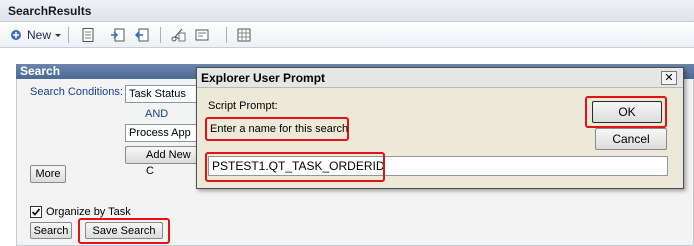 The height and width of the screenshot is (246, 694). I want to click on prompt-text: Enter a name for this search, so click(279, 129).